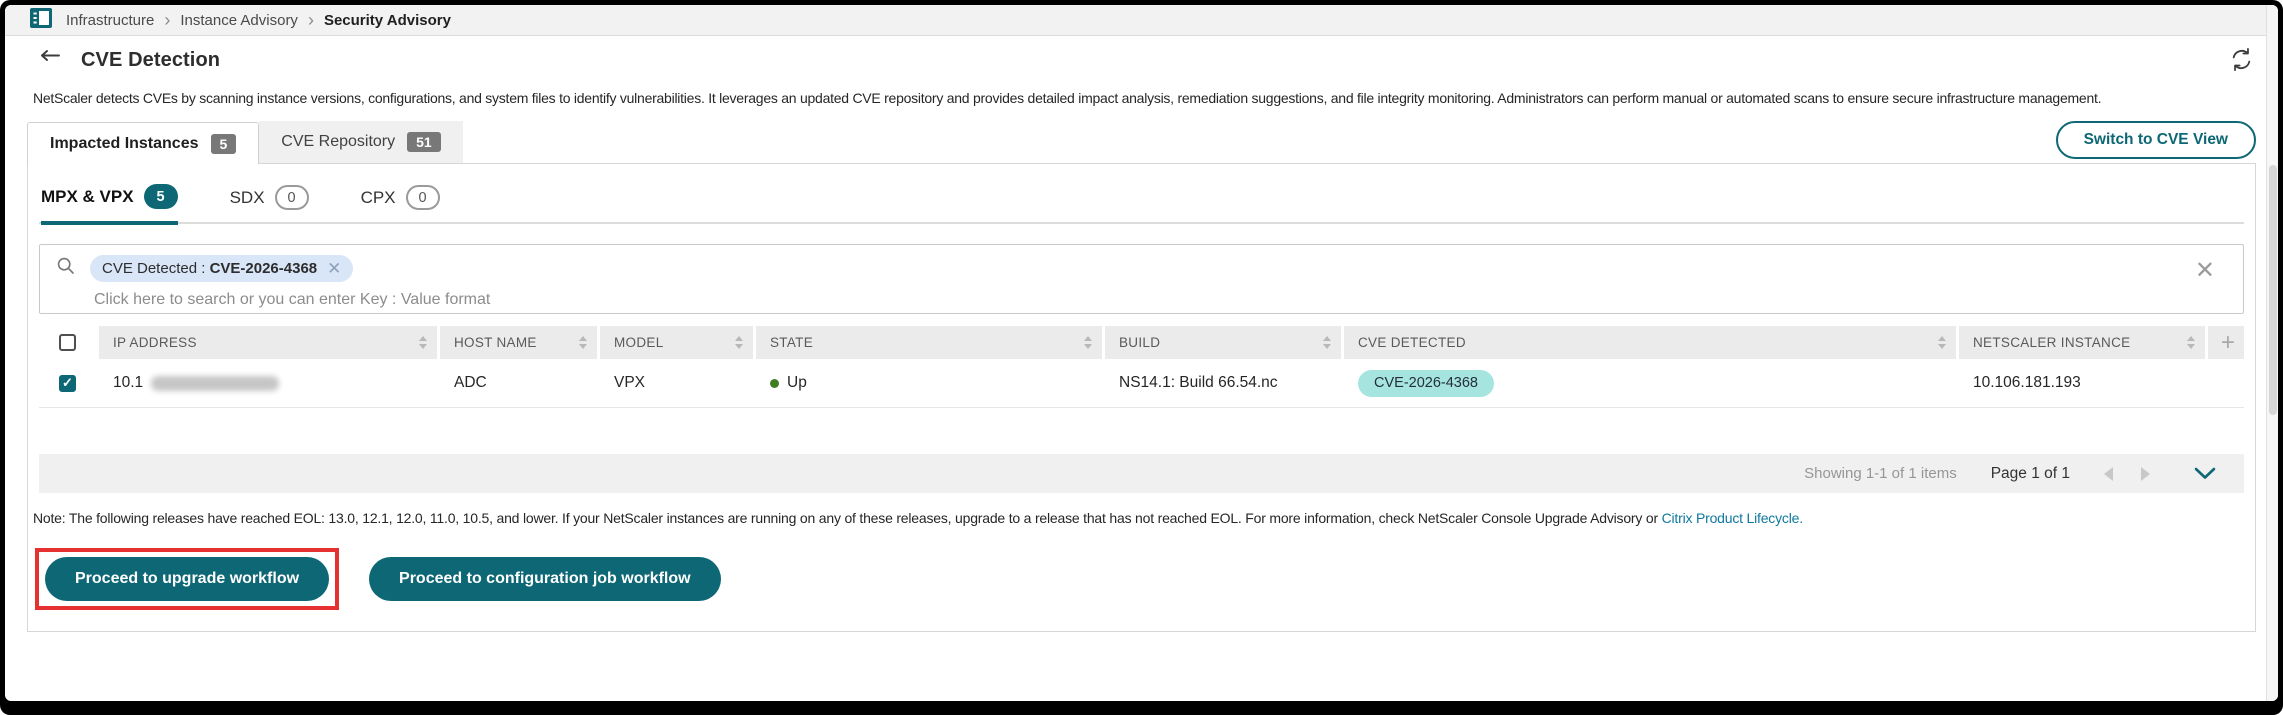 The image size is (2283, 715). I want to click on refresh-button, so click(2241, 61).